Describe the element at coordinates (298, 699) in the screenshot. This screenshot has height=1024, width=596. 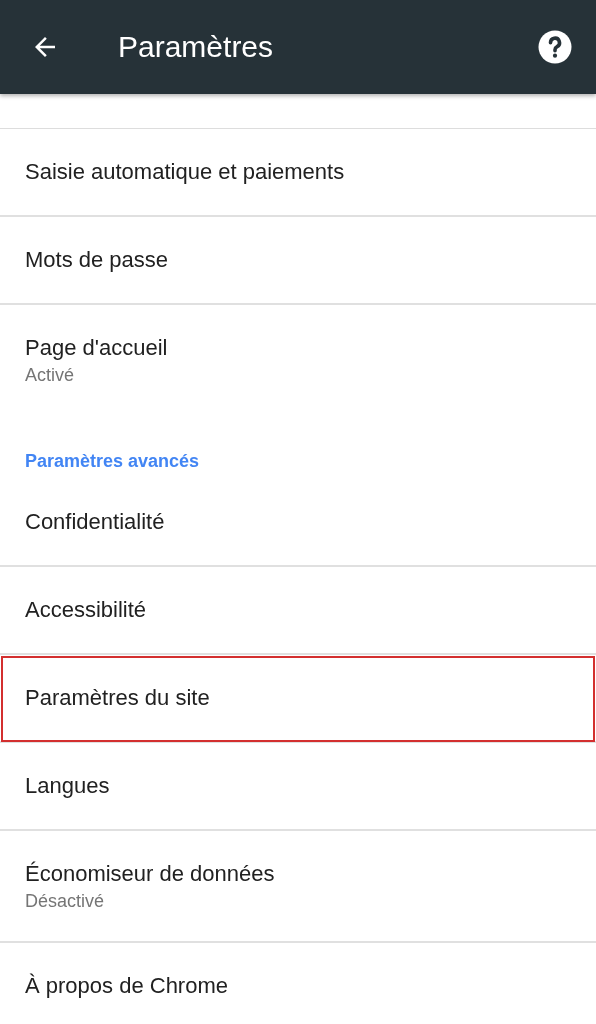
I see `settings-item: Paramètres du site` at that location.